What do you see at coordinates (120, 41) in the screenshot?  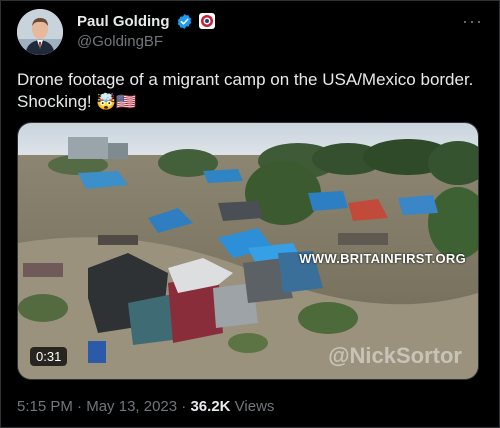 I see `author-handle: @GoldingBF` at bounding box center [120, 41].